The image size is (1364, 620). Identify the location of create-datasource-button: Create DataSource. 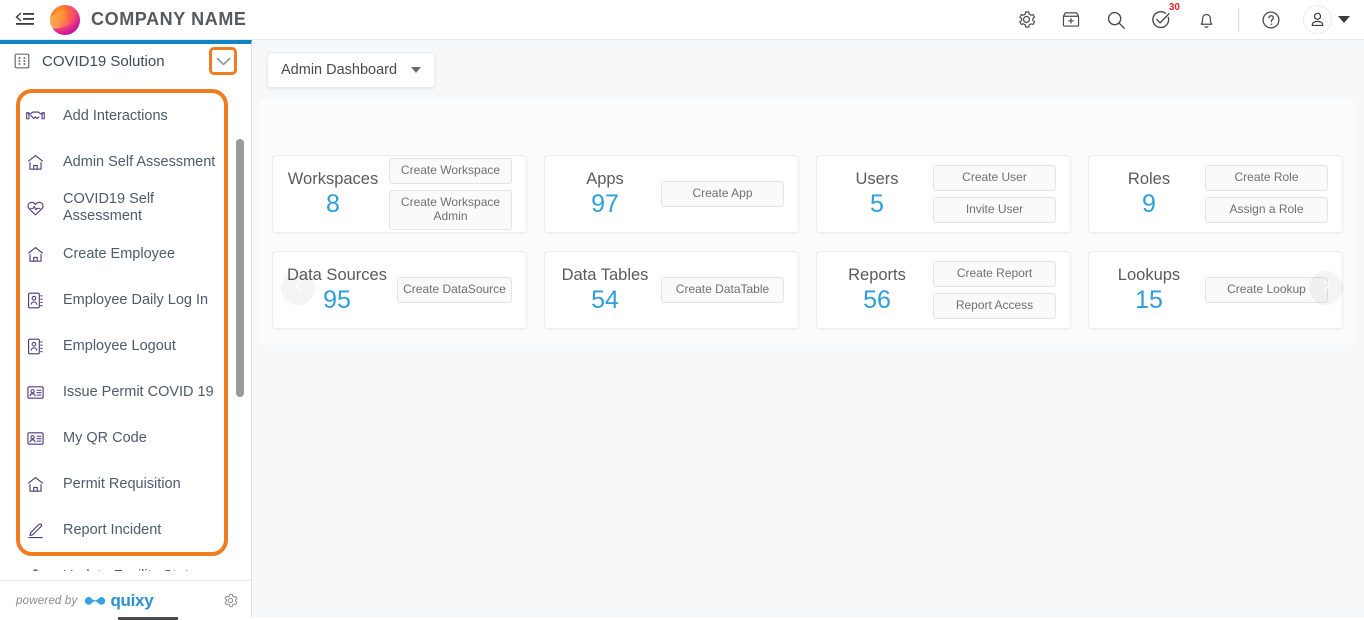
(454, 290).